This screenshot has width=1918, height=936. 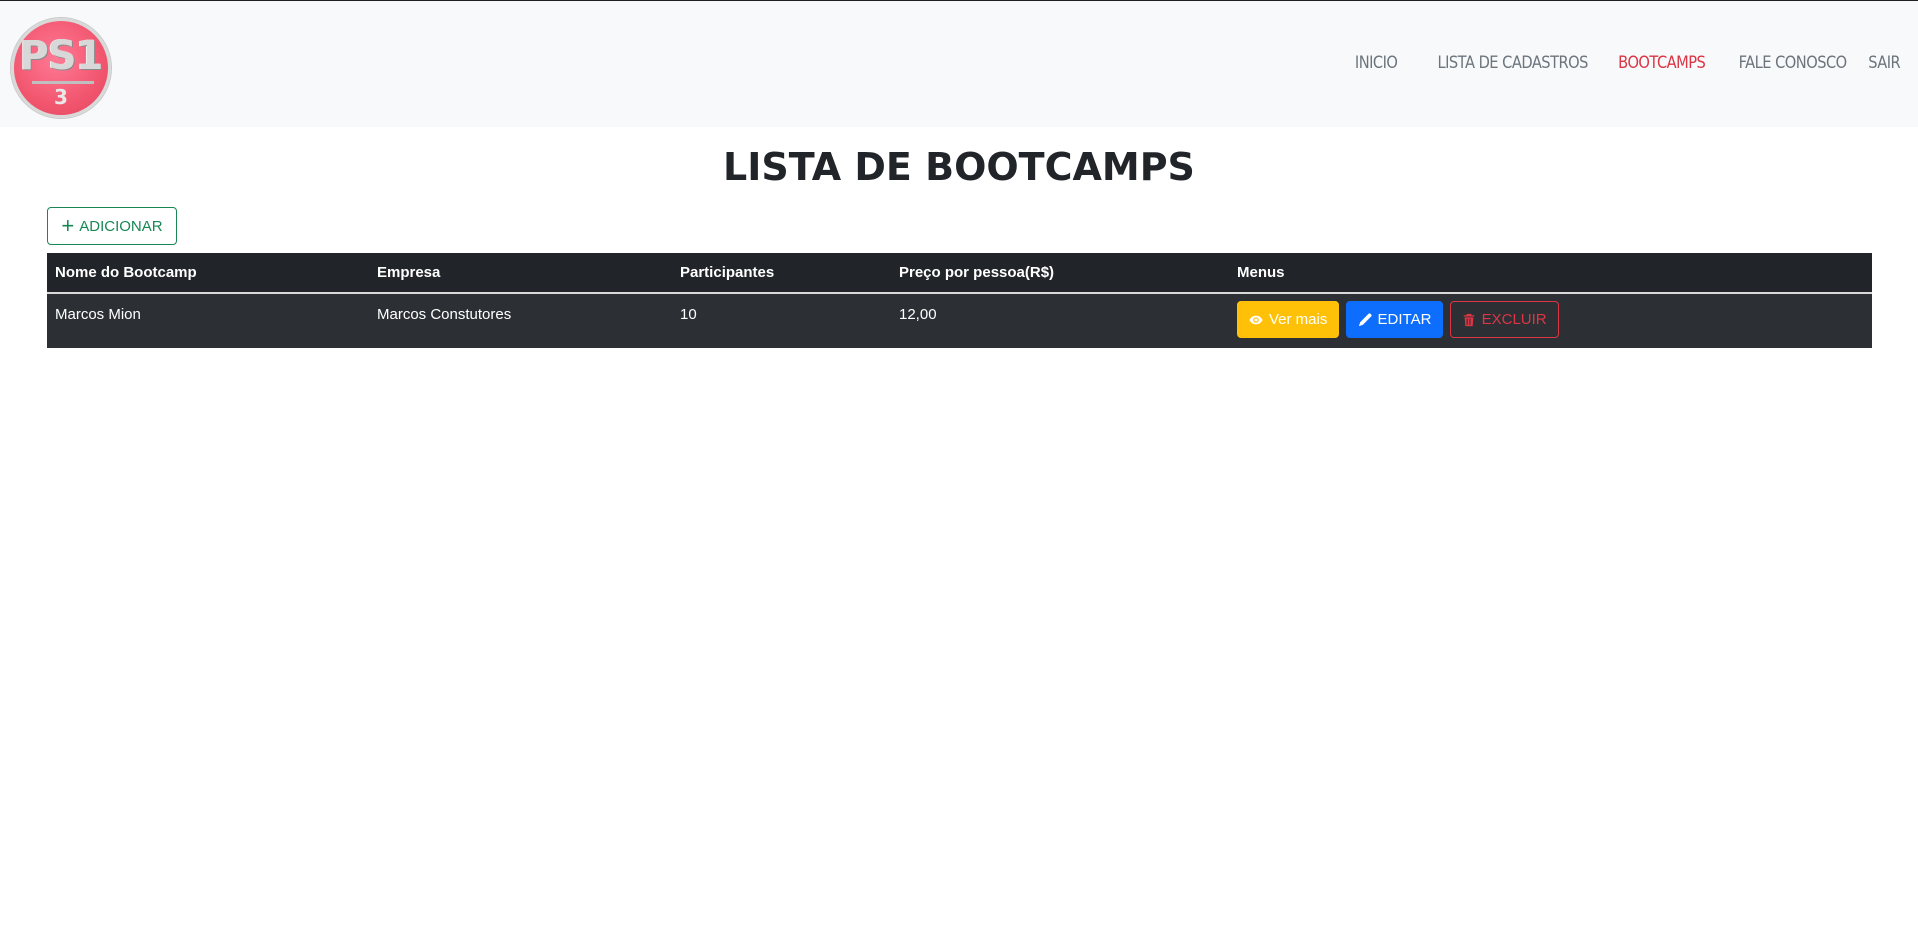 What do you see at coordinates (1884, 63) in the screenshot?
I see `nav-link-sair: SAIR` at bounding box center [1884, 63].